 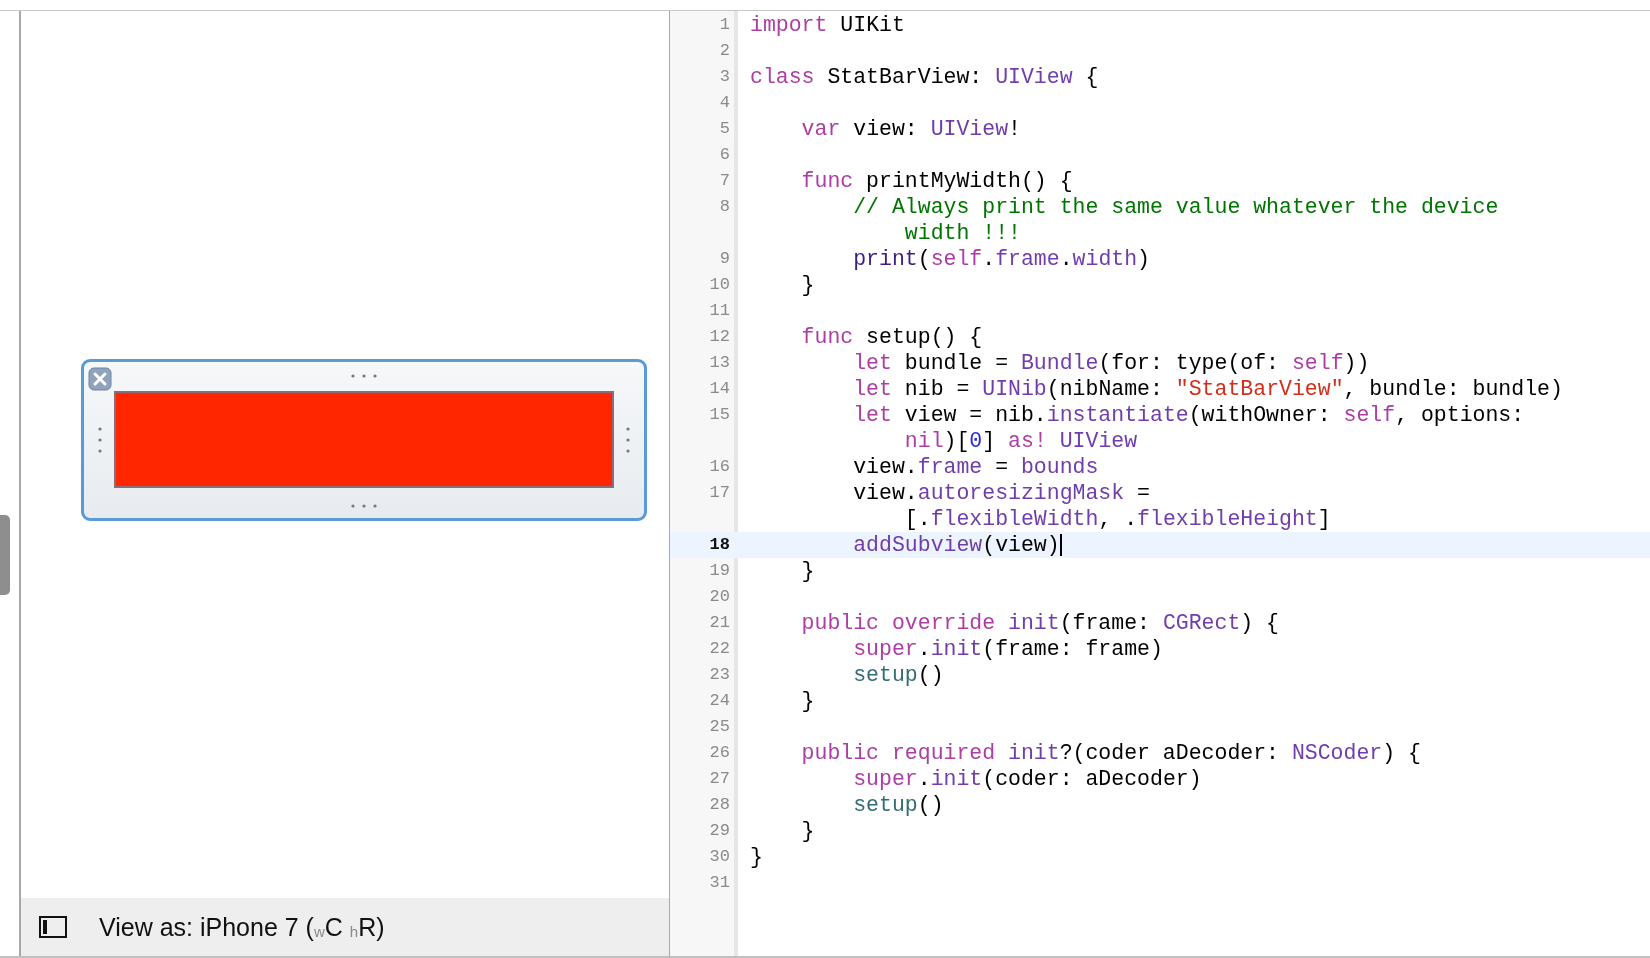 What do you see at coordinates (719, 492) in the screenshot?
I see `line-number: 17` at bounding box center [719, 492].